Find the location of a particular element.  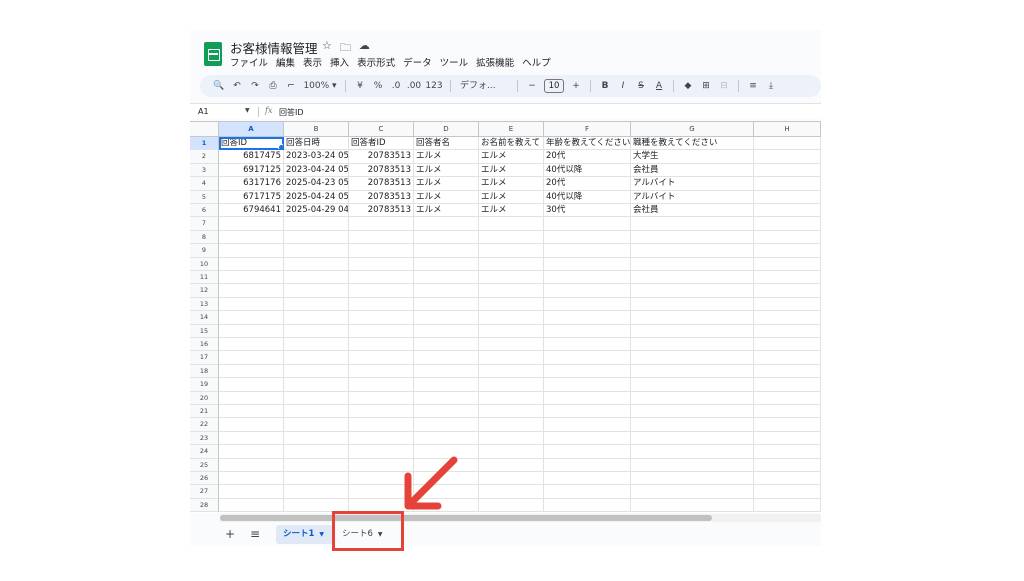

grid-cell: 6317176 is located at coordinates (251, 184).